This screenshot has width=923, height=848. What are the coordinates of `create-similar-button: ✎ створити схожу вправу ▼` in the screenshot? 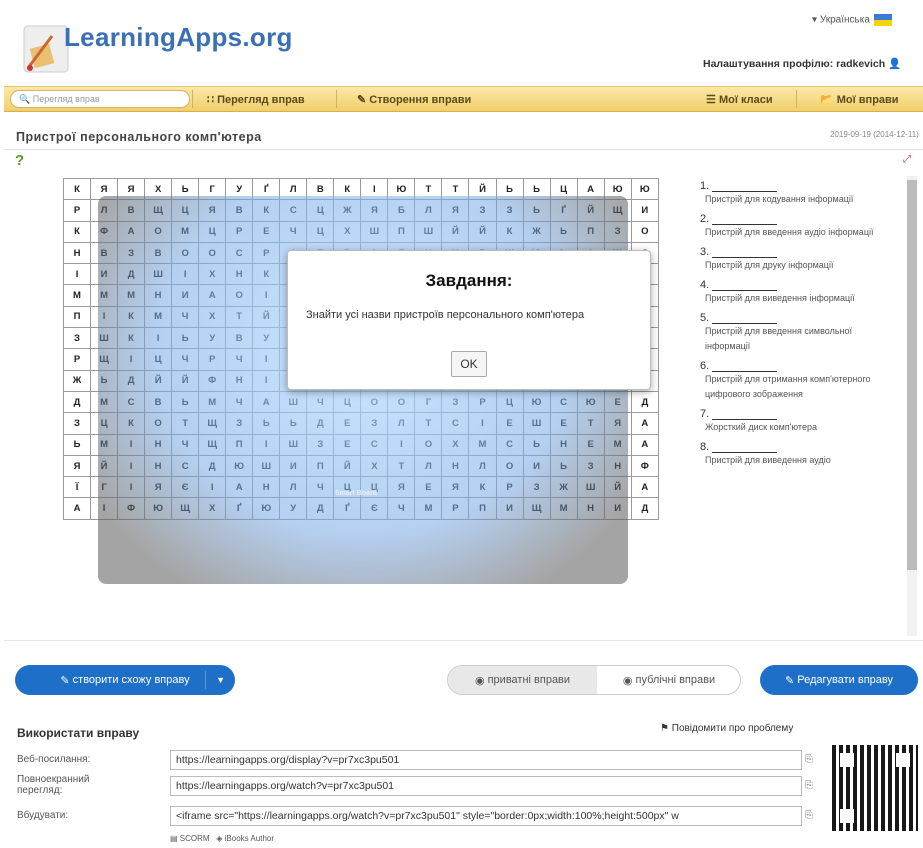 It's located at (125, 680).